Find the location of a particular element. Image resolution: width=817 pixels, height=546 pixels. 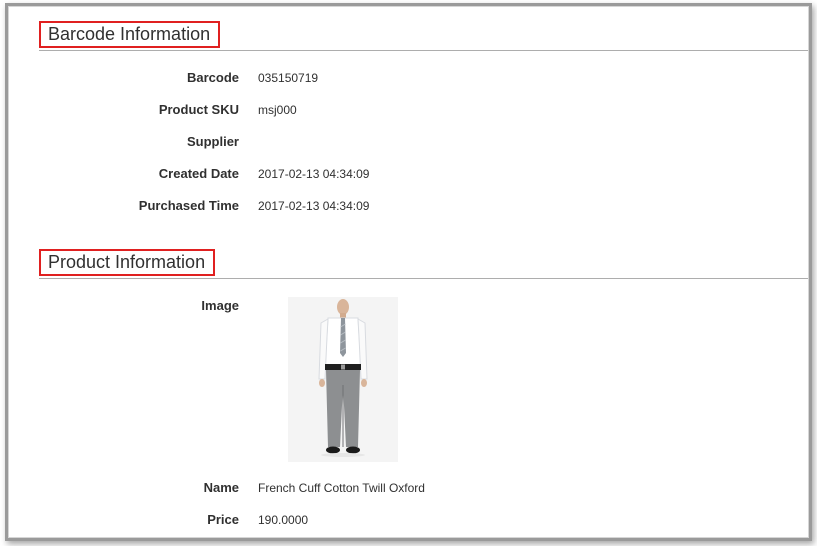

model-figure-illustration is located at coordinates (343, 379).